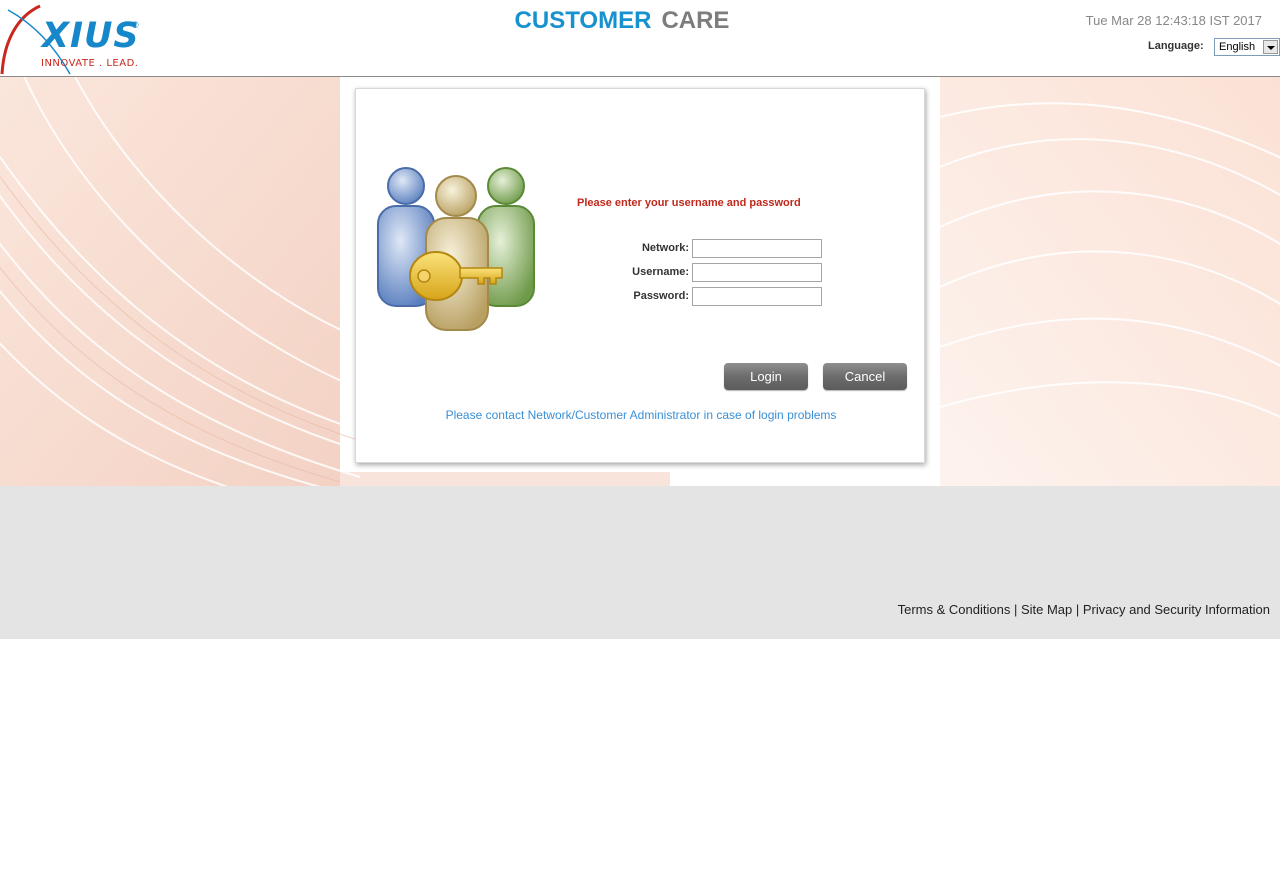 This screenshot has height=871, width=1280. Describe the element at coordinates (1237, 47) in the screenshot. I see `language-selected-value: English` at that location.